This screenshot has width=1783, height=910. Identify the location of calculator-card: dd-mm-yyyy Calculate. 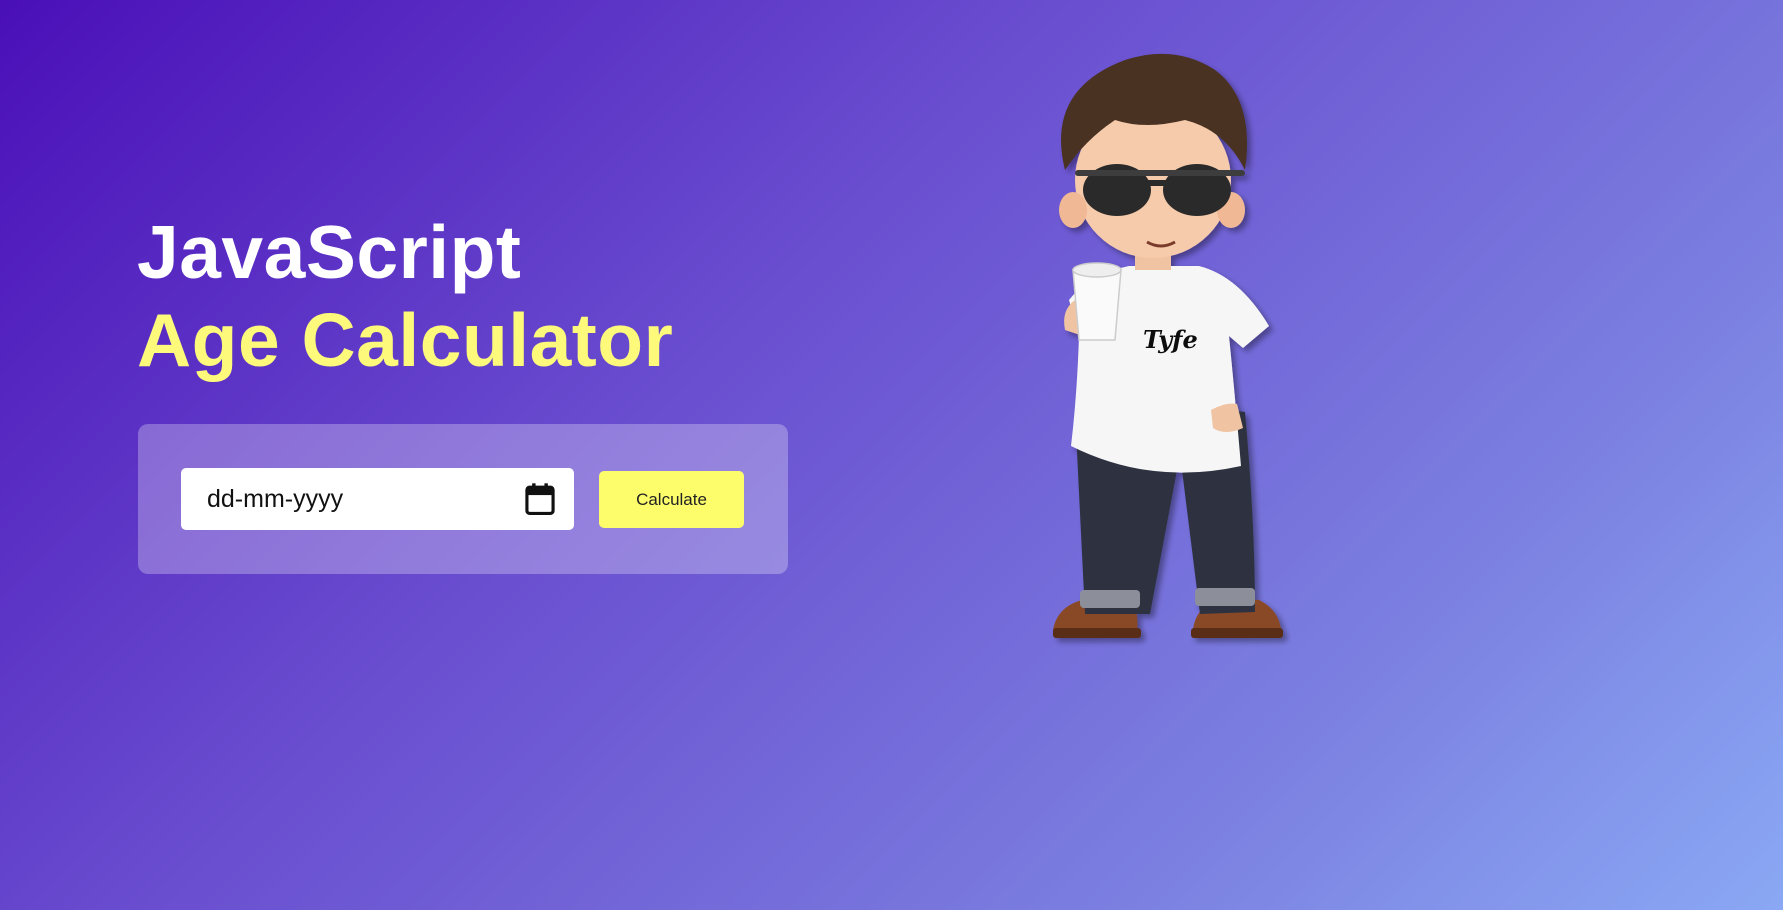
(463, 499).